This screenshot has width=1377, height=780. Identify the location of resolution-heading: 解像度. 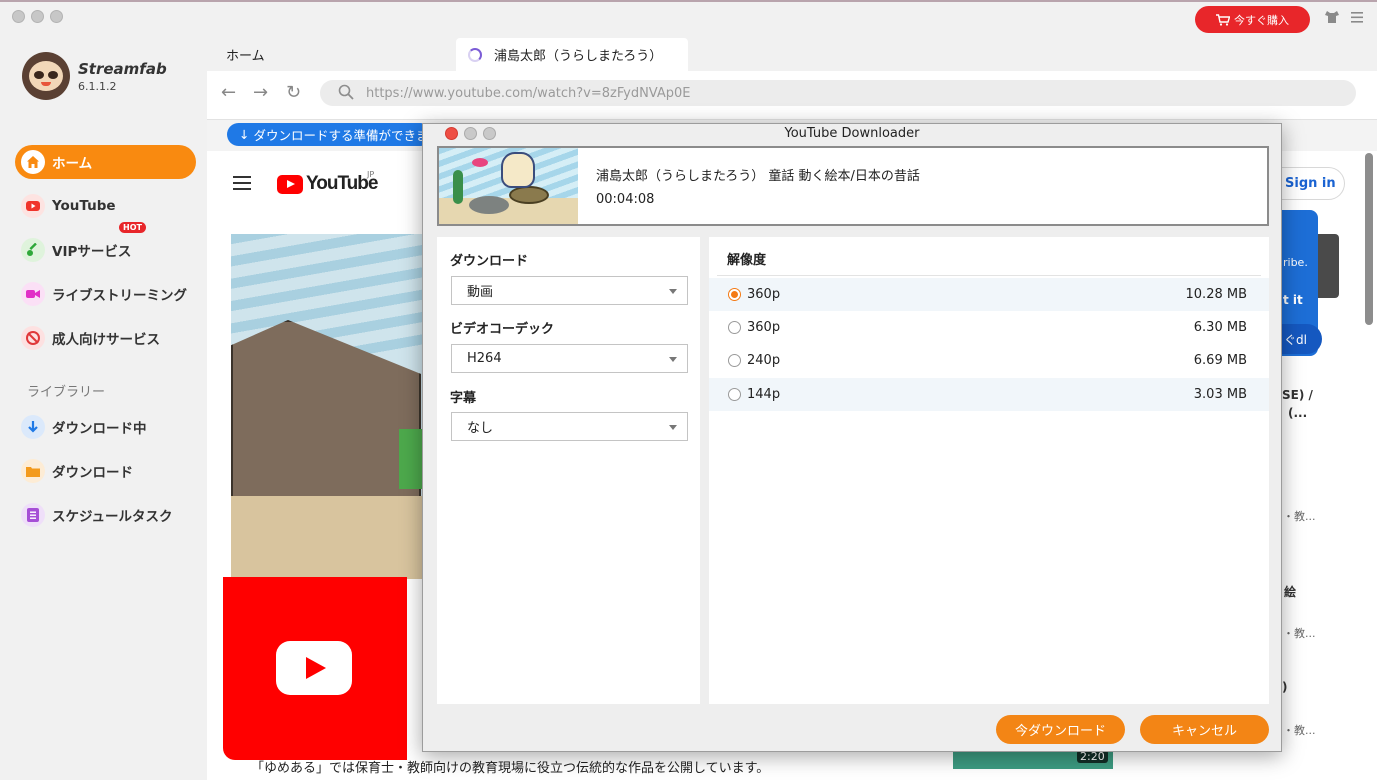
(747, 260).